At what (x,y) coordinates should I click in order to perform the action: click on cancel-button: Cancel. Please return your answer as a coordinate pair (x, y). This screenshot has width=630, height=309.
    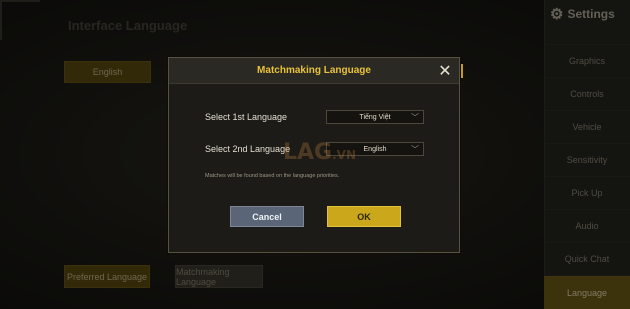
    Looking at the image, I should click on (267, 216).